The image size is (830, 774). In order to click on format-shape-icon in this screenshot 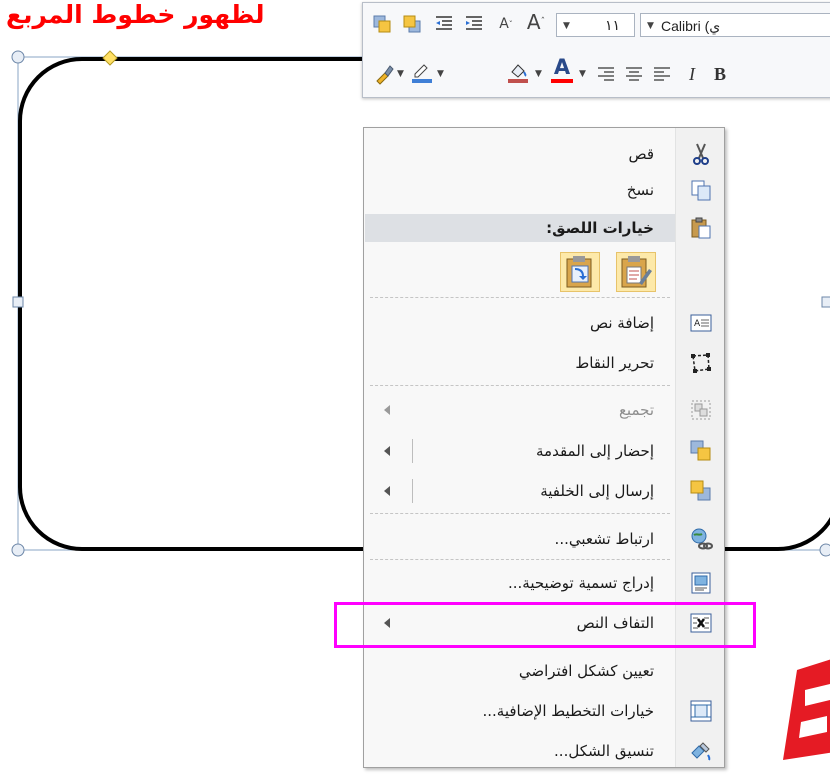, I will do `click(701, 751)`.